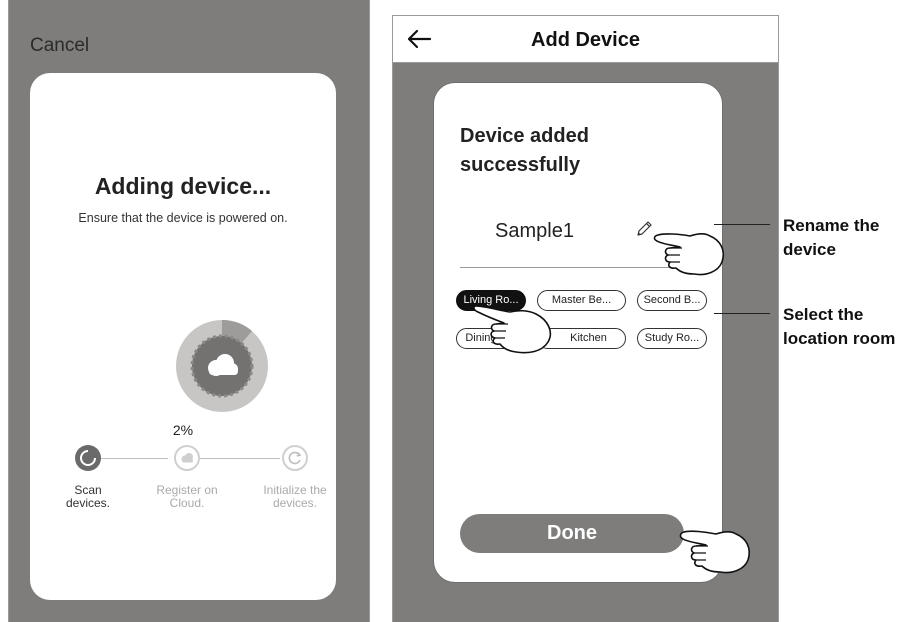 The image size is (911, 622). I want to click on register-step-label: Register on Cloud., so click(187, 497).